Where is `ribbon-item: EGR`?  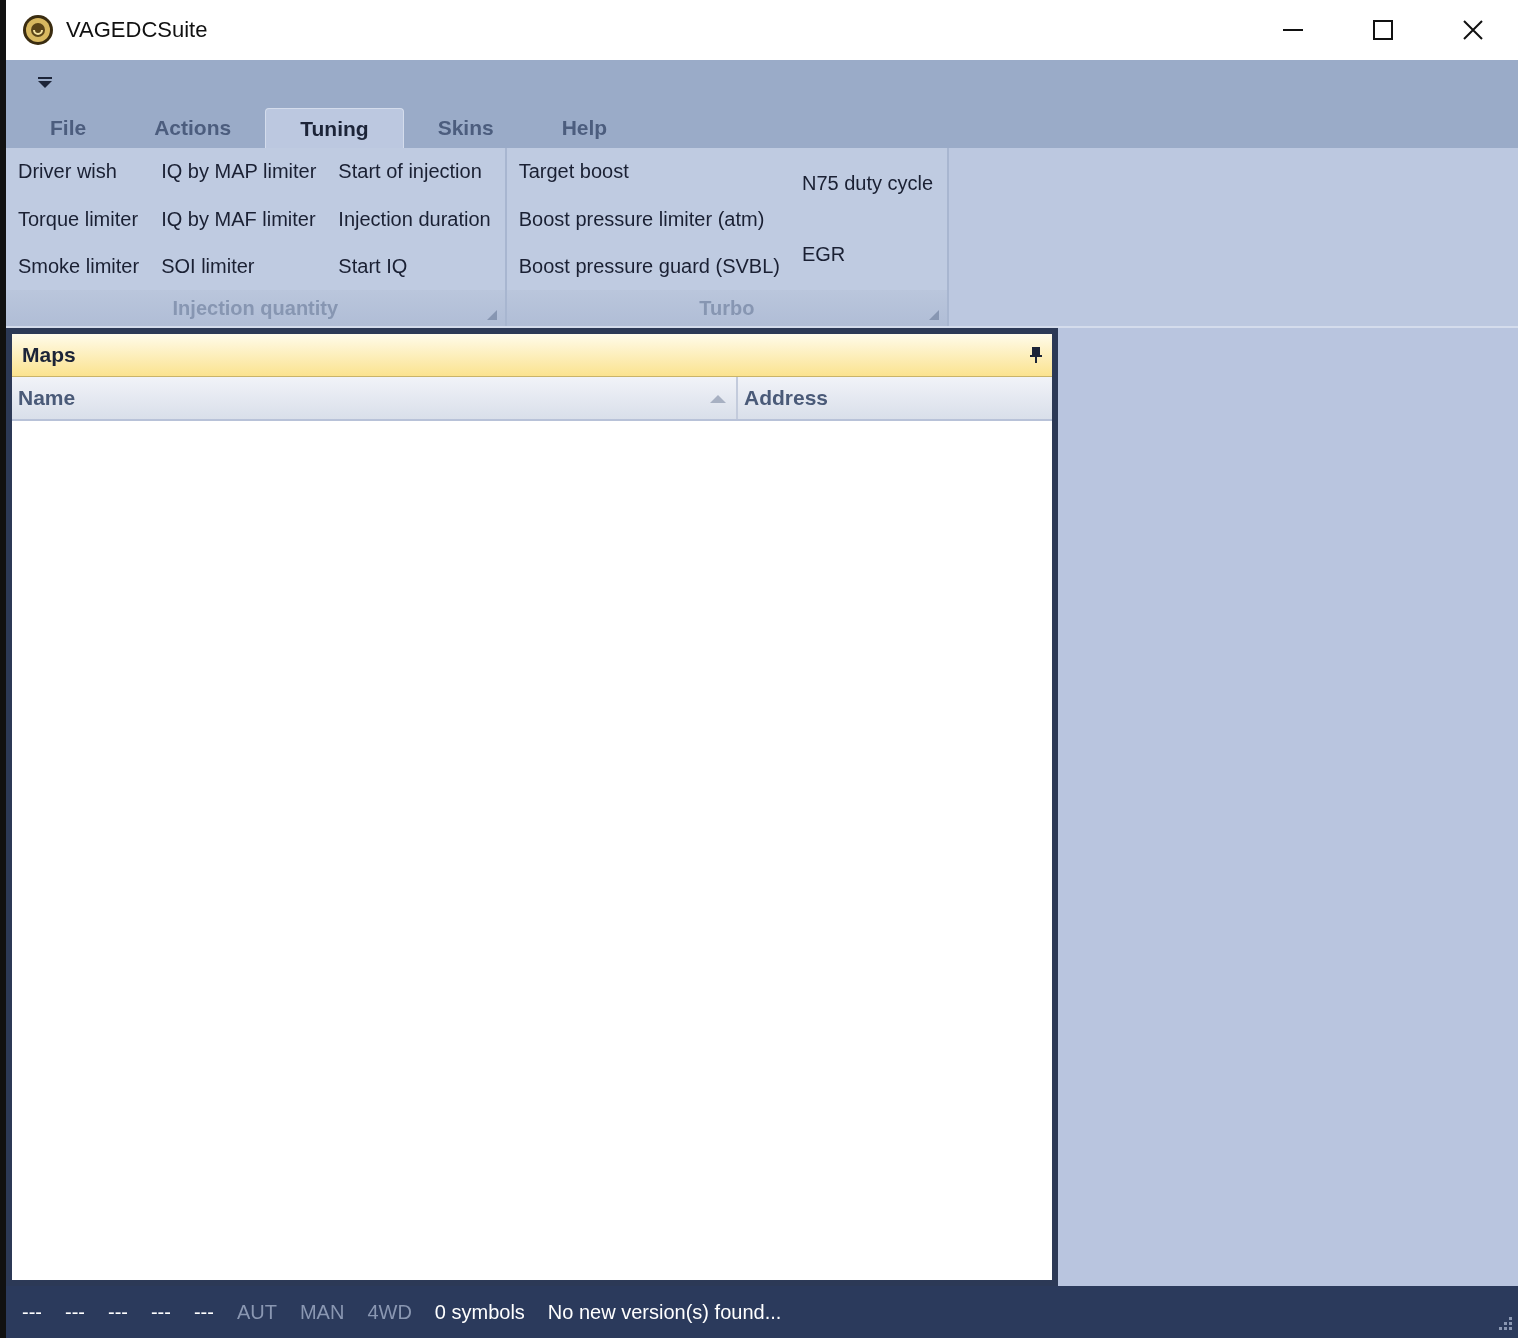 ribbon-item: EGR is located at coordinates (867, 255).